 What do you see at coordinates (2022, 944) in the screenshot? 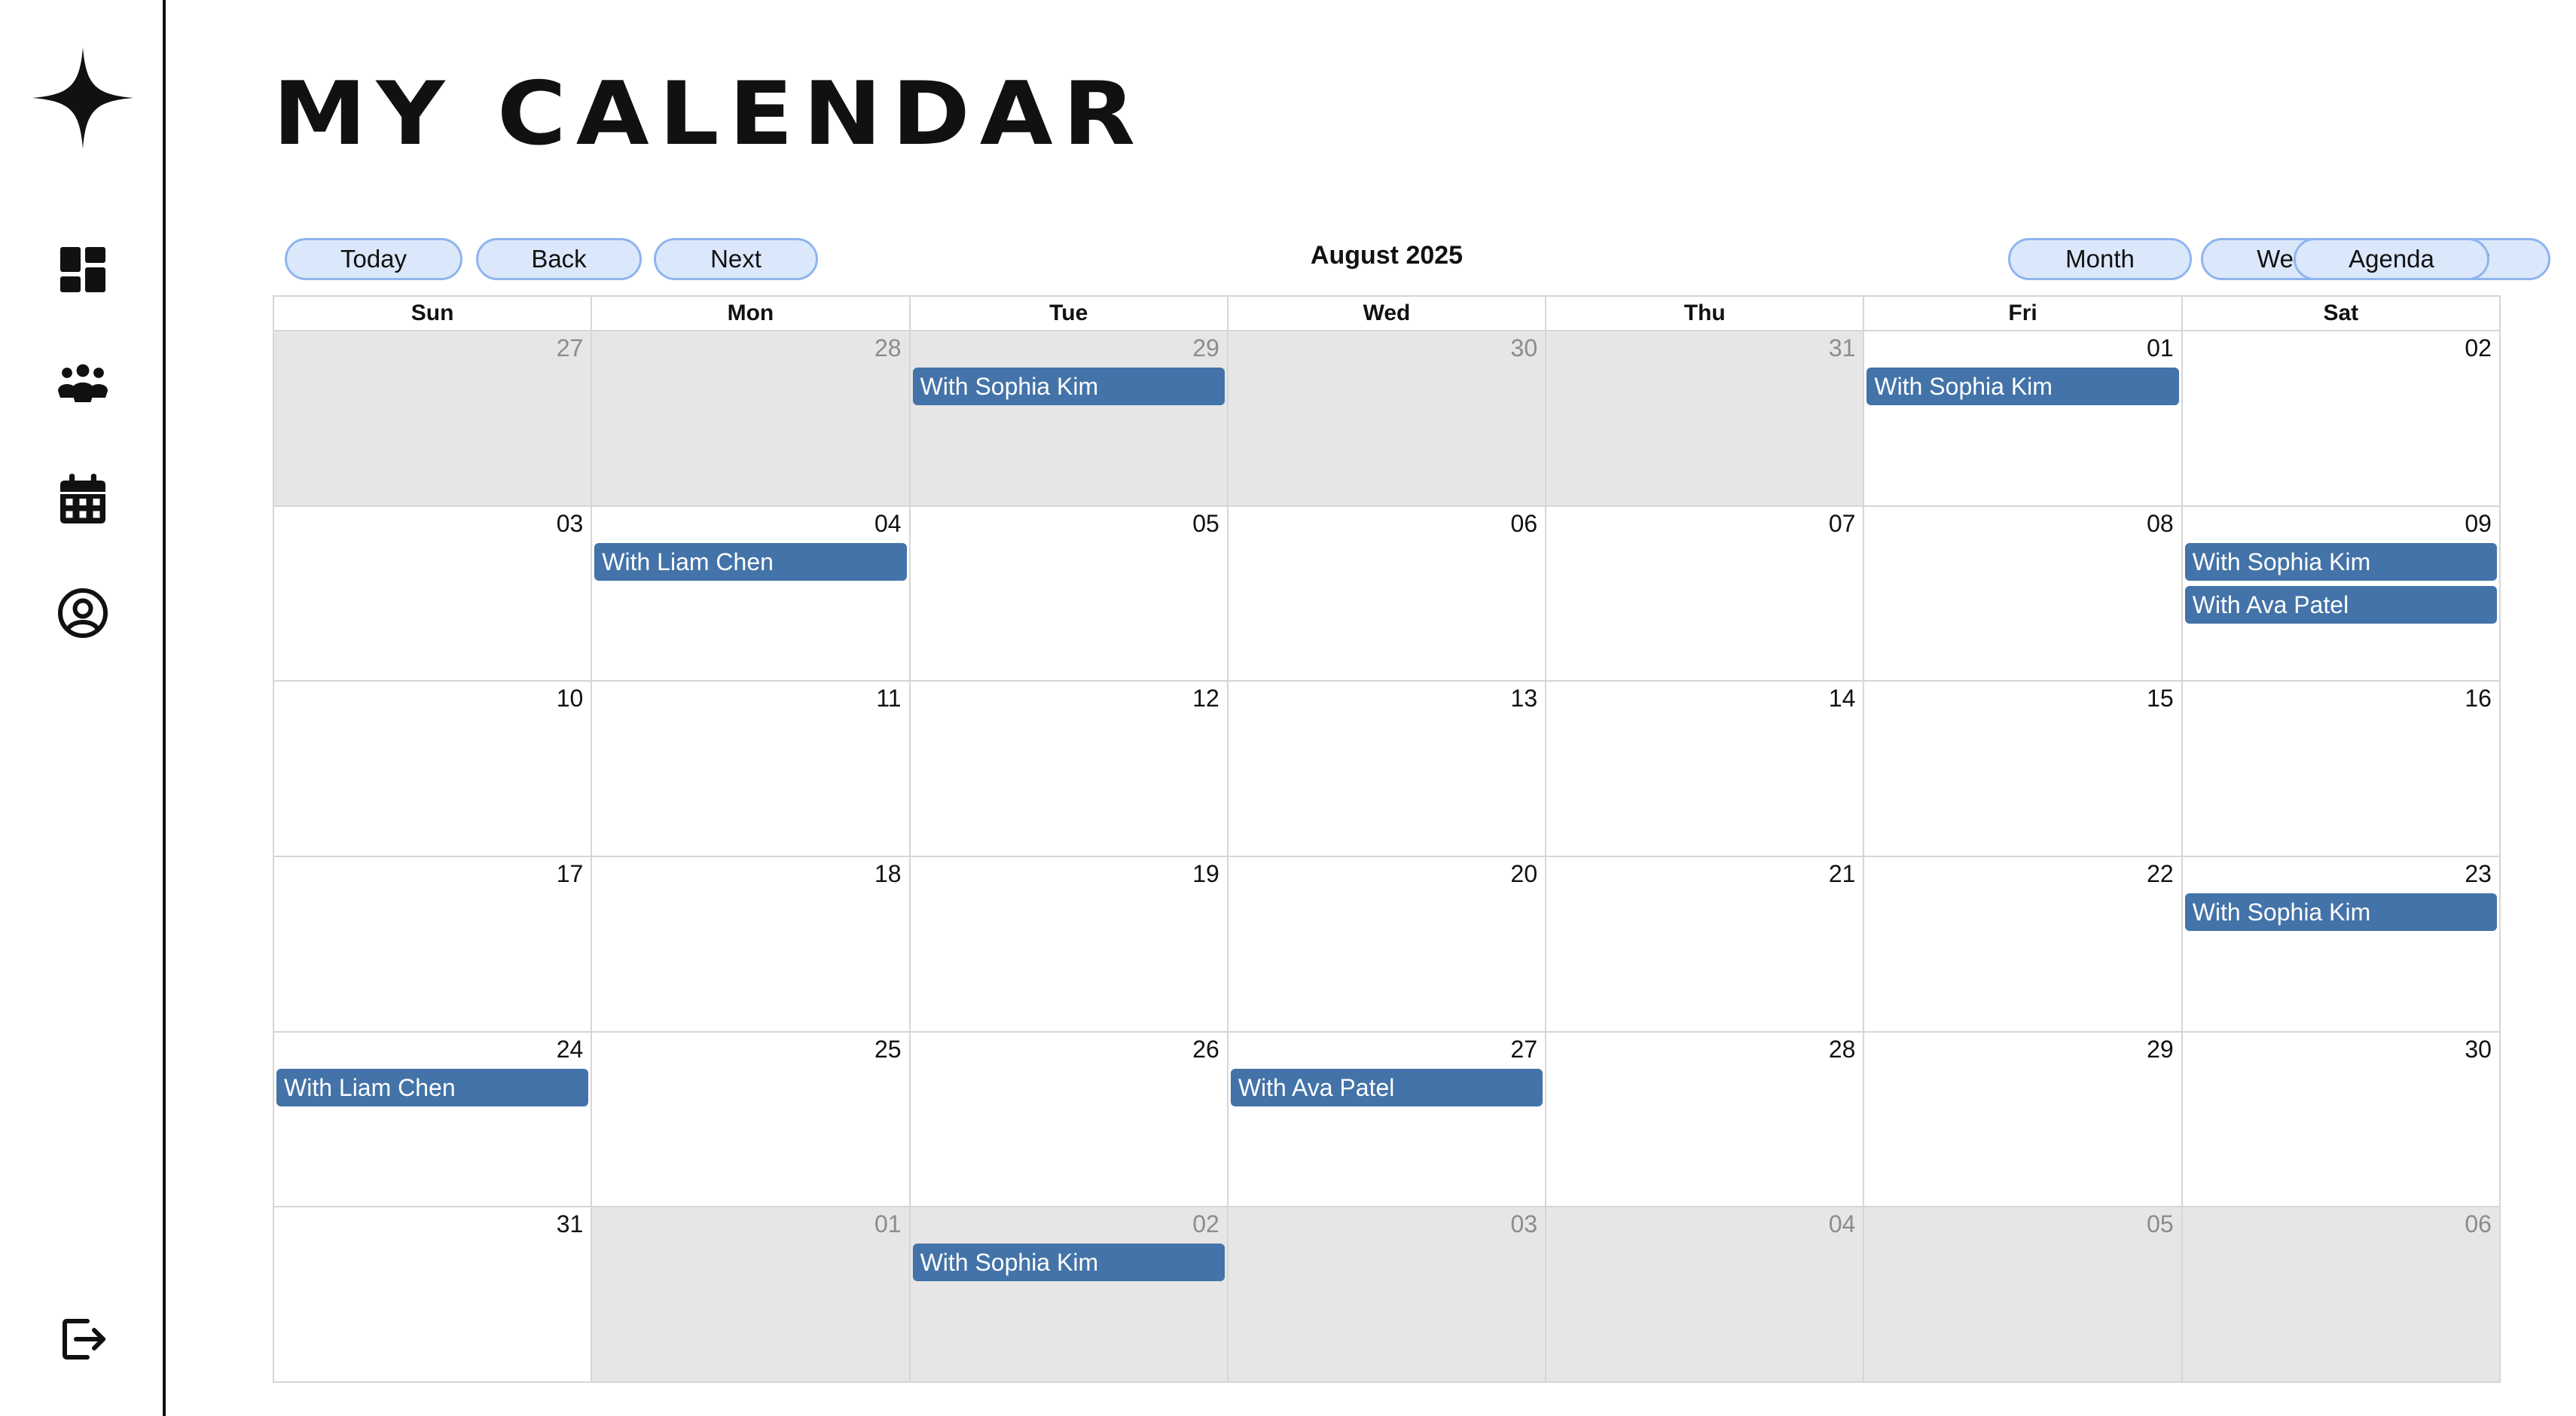
I see `day-cell: 22` at bounding box center [2022, 944].